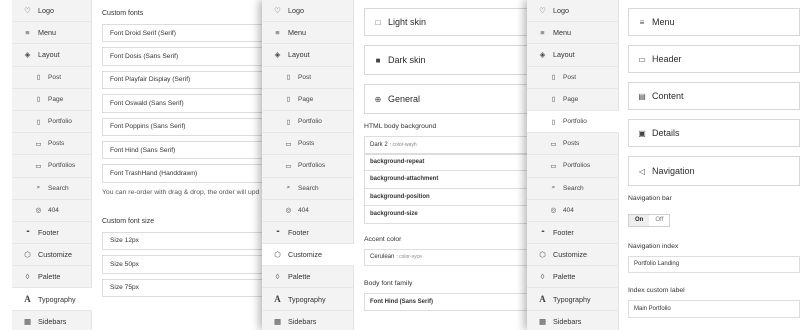 This screenshot has width=800, height=330. Describe the element at coordinates (192, 241) in the screenshot. I see `font-size-item: Size 12px` at that location.